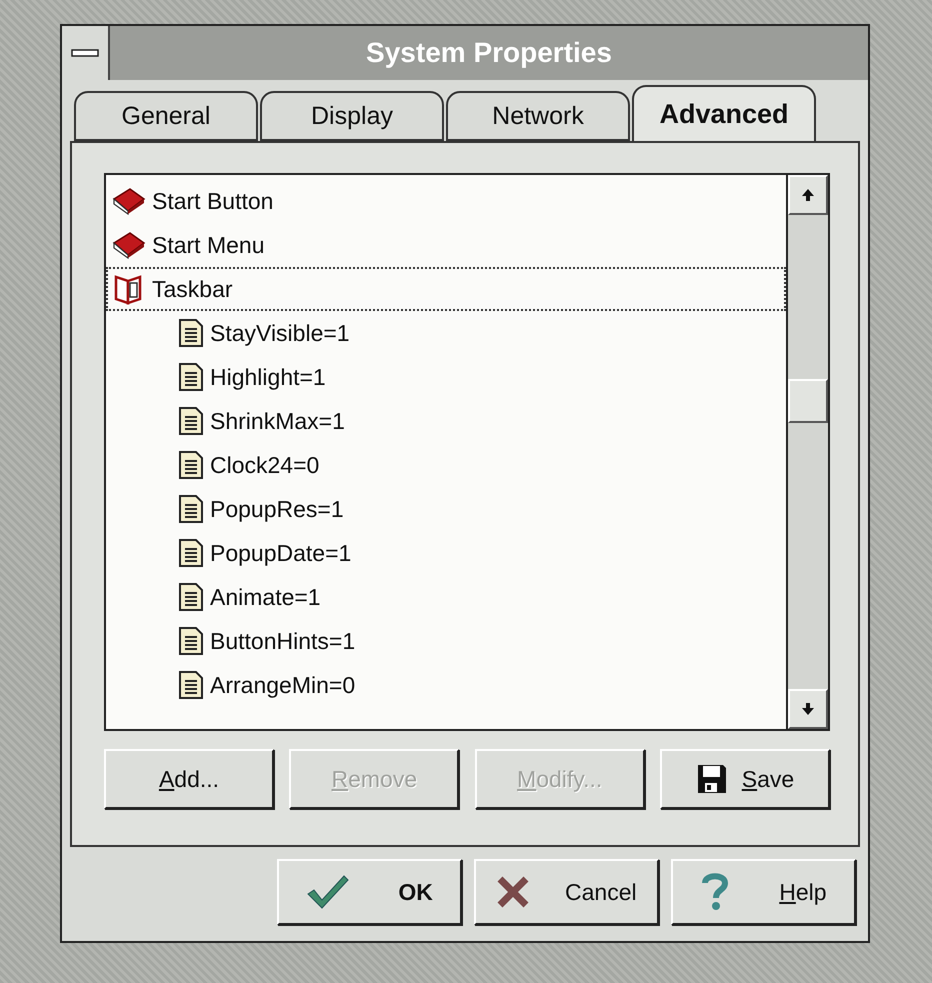  Describe the element at coordinates (446, 641) in the screenshot. I see `tree-item: ButtonHints=1` at that location.